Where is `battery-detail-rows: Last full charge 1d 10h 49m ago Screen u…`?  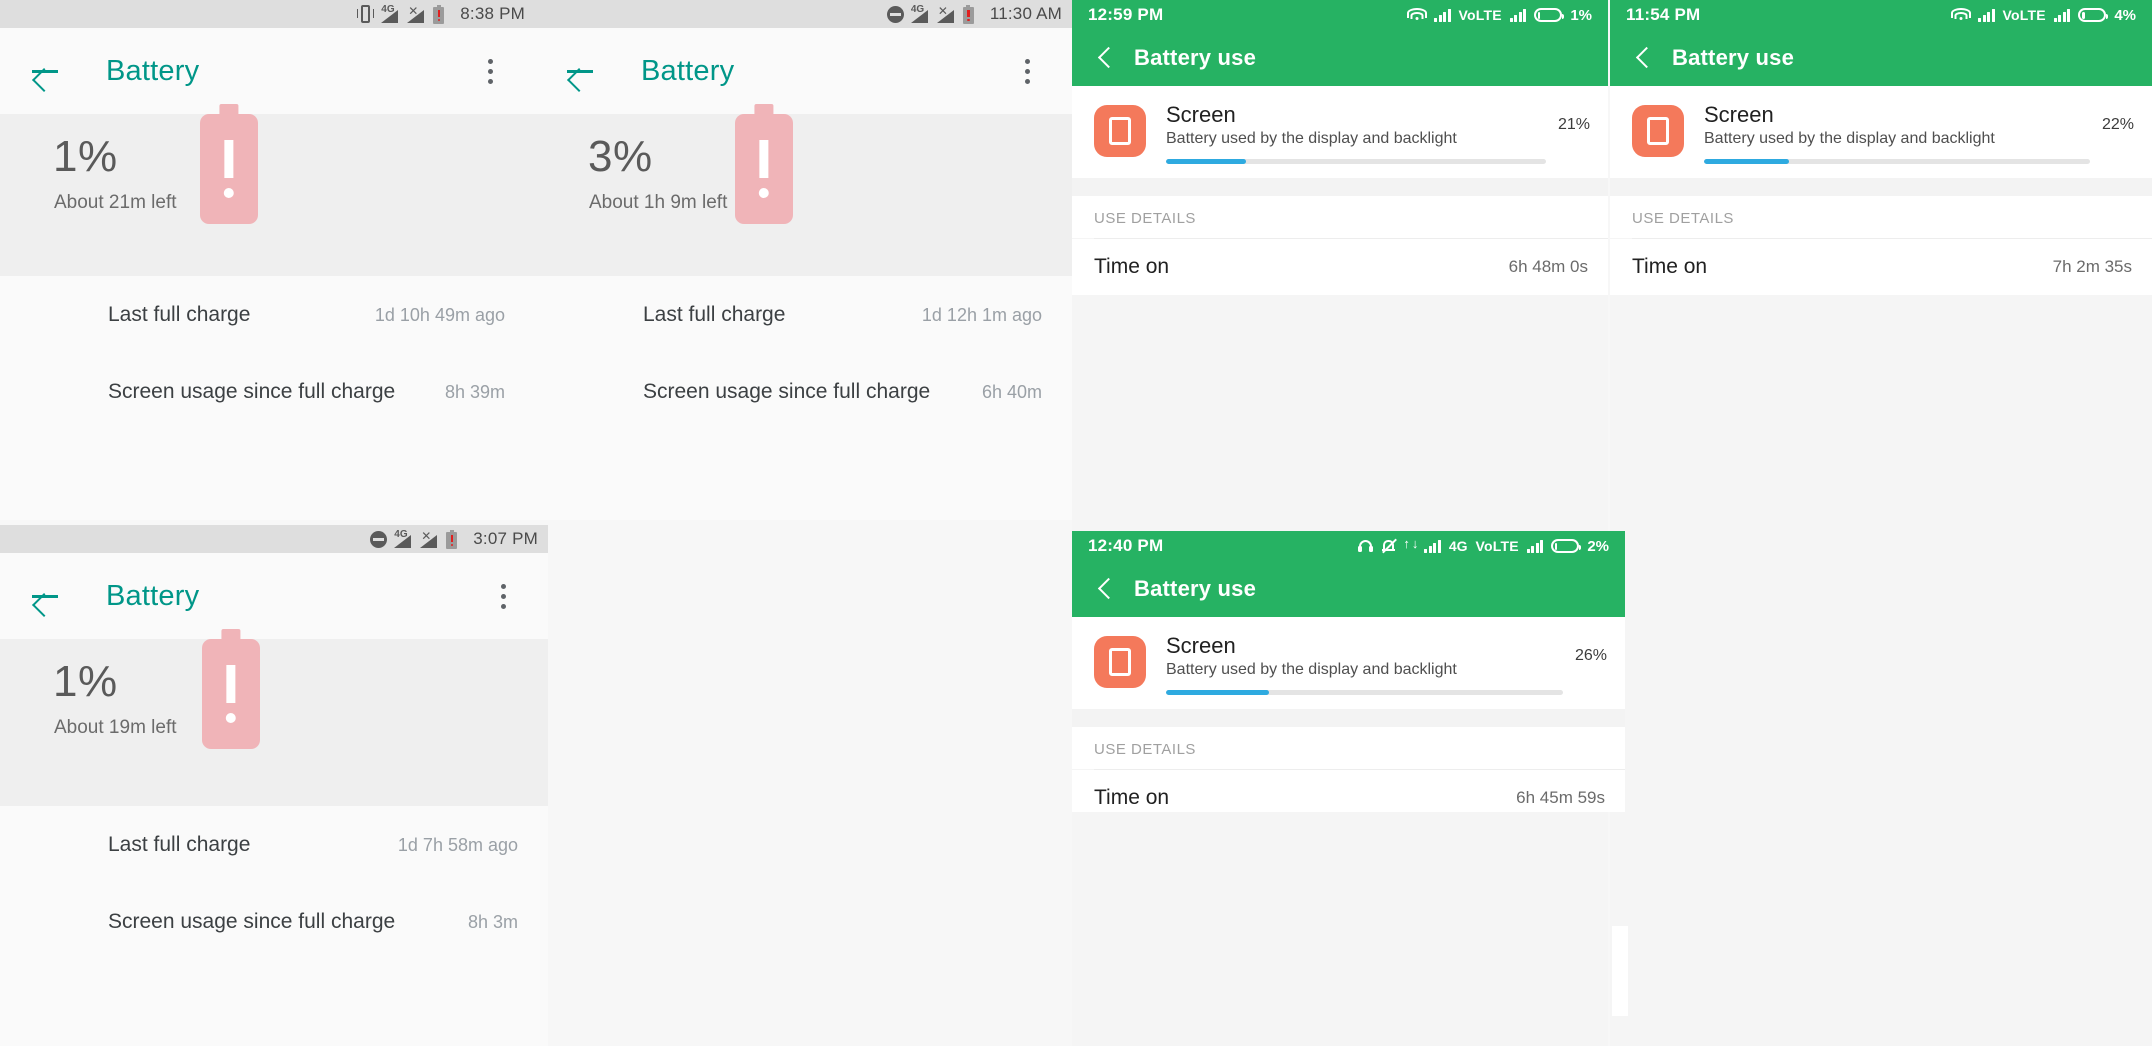
battery-detail-rows: Last full charge 1d 10h 49m ago Screen u… is located at coordinates (267, 353).